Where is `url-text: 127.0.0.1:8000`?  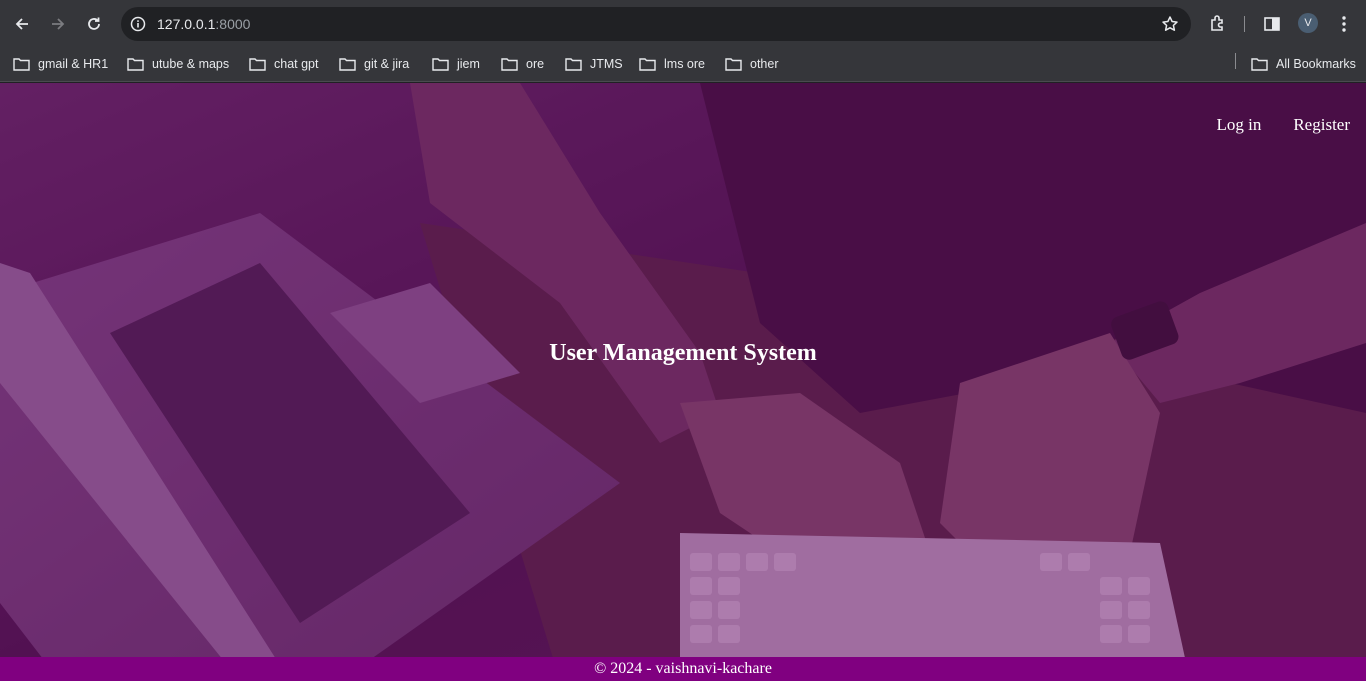 url-text: 127.0.0.1:8000 is located at coordinates (203, 24).